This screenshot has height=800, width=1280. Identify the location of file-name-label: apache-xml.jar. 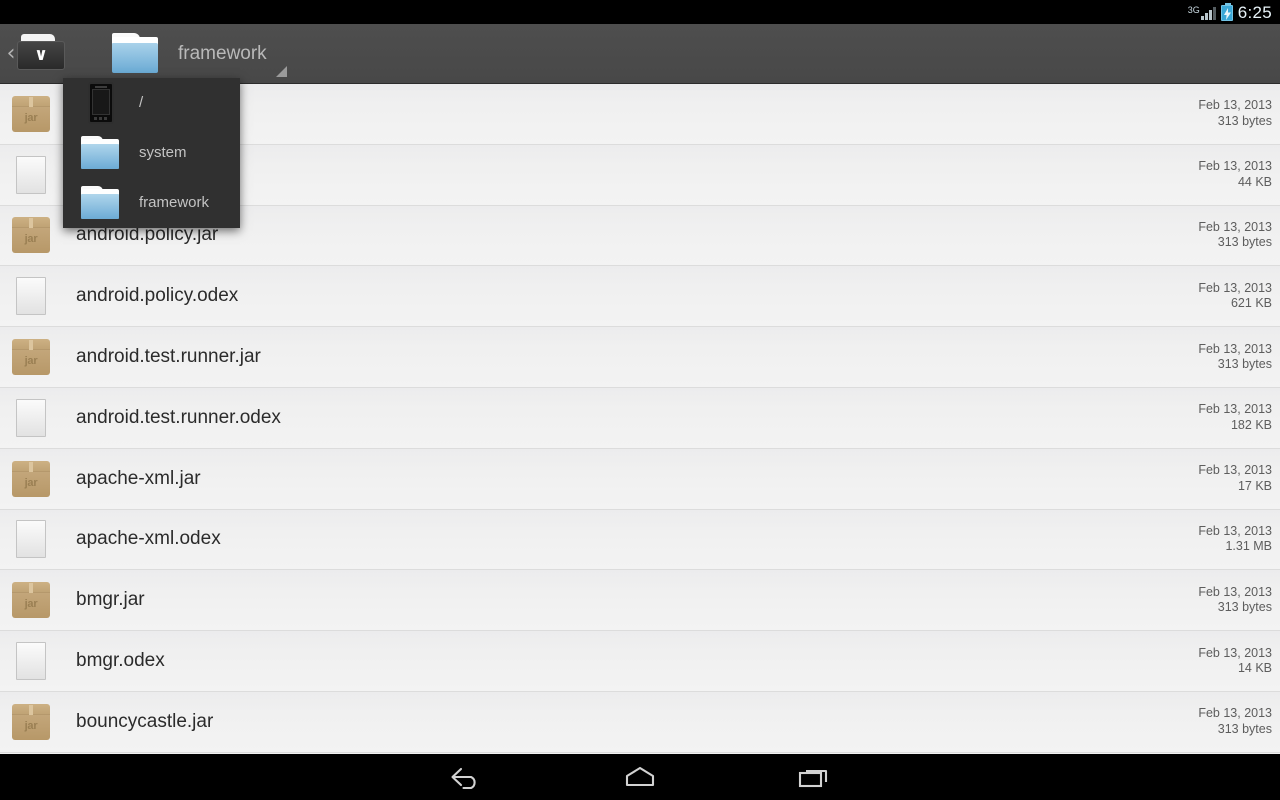
(138, 478).